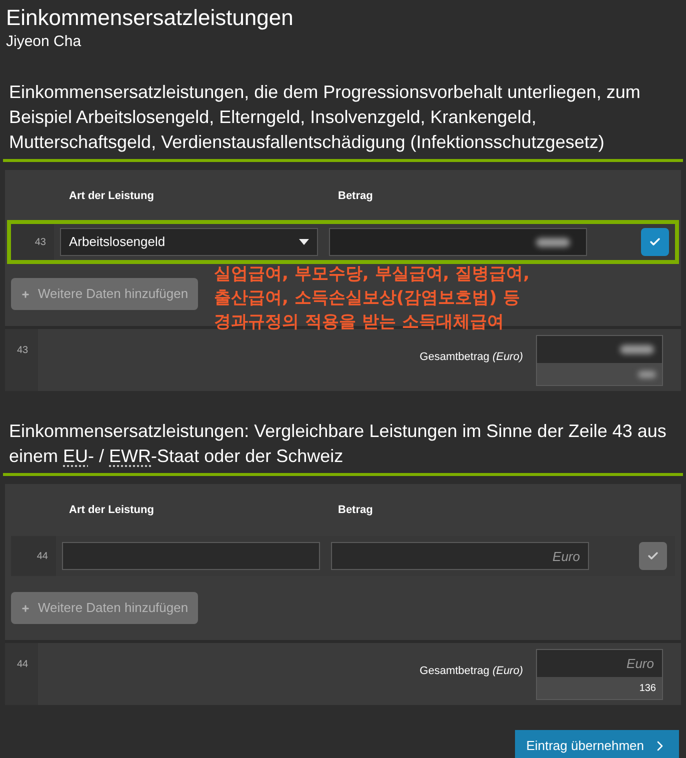 The image size is (686, 758). I want to click on dropdown-caret-icon, so click(304, 242).